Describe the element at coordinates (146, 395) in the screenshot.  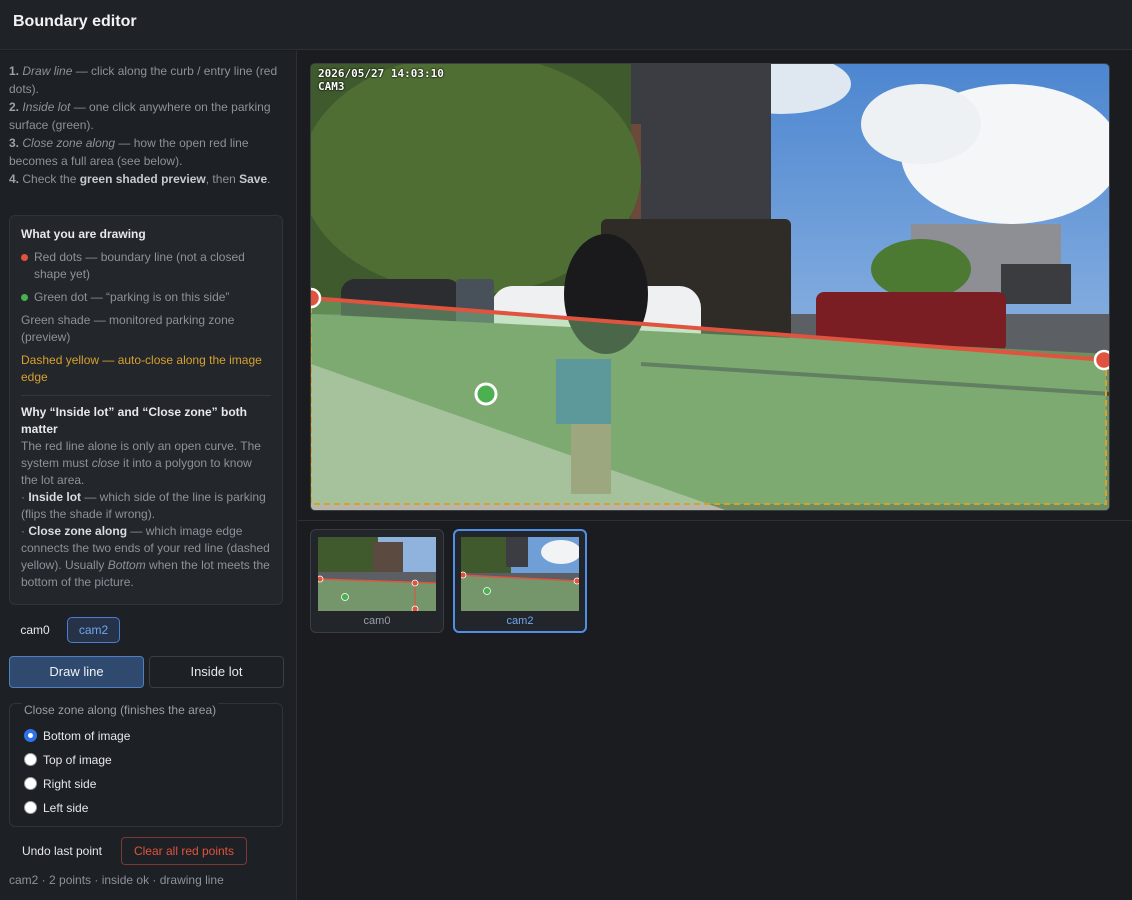
I see `divider` at that location.